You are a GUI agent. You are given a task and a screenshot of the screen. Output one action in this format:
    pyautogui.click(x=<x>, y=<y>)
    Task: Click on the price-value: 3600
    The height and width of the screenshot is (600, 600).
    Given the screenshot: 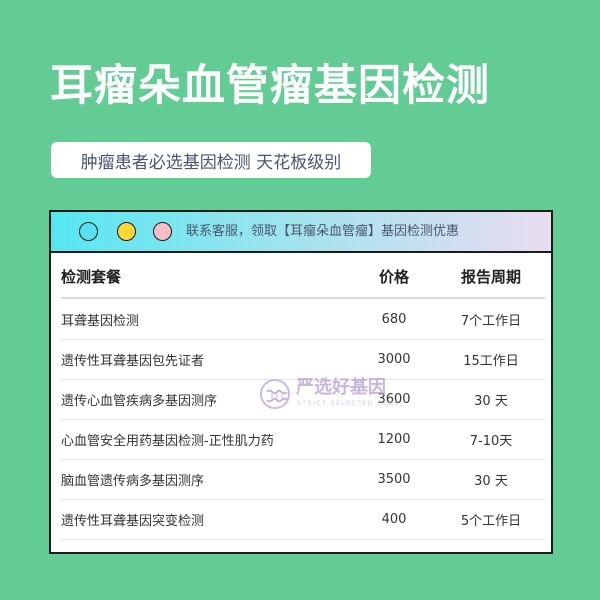 What is the action you would take?
    pyautogui.click(x=394, y=399)
    